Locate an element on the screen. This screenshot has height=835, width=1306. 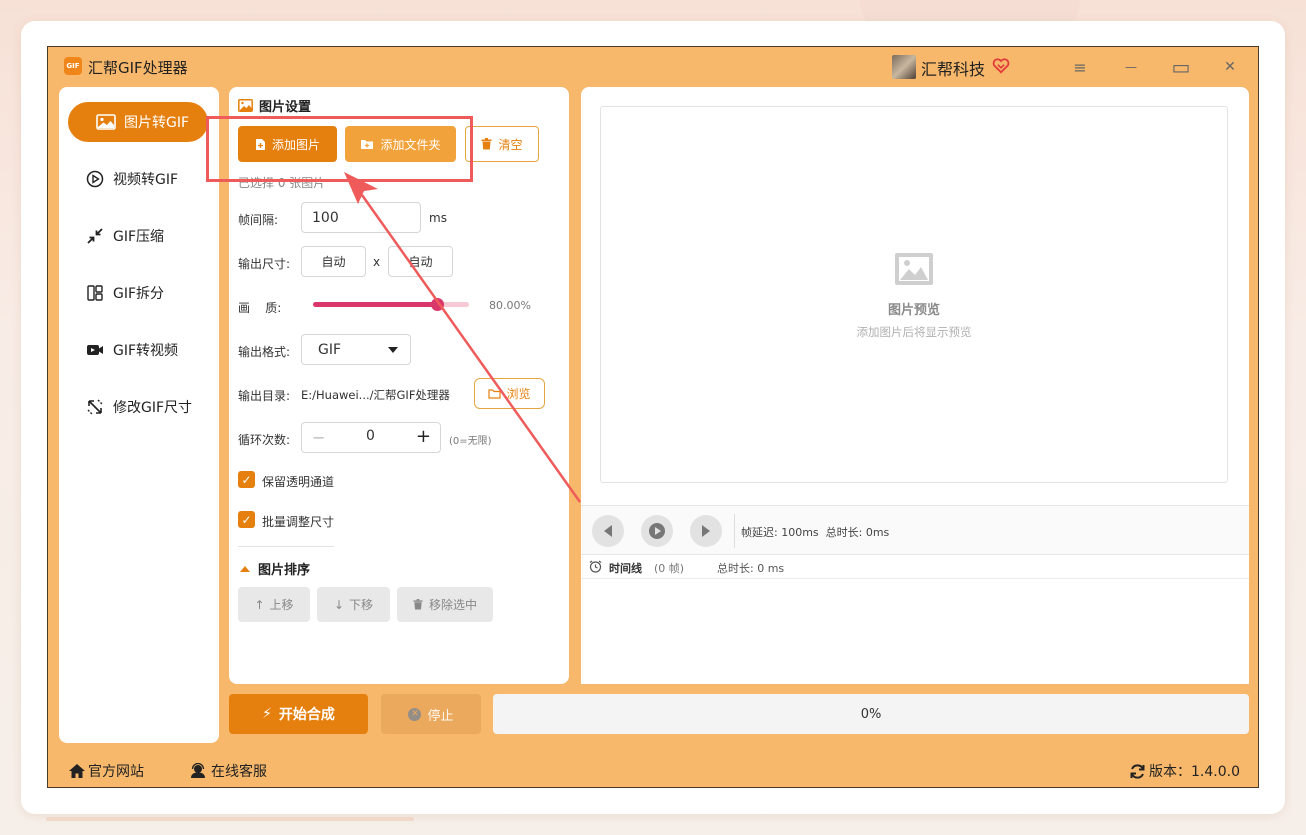
sidebar-item-video-to-gif: 视频转GIF is located at coordinates (139, 179).